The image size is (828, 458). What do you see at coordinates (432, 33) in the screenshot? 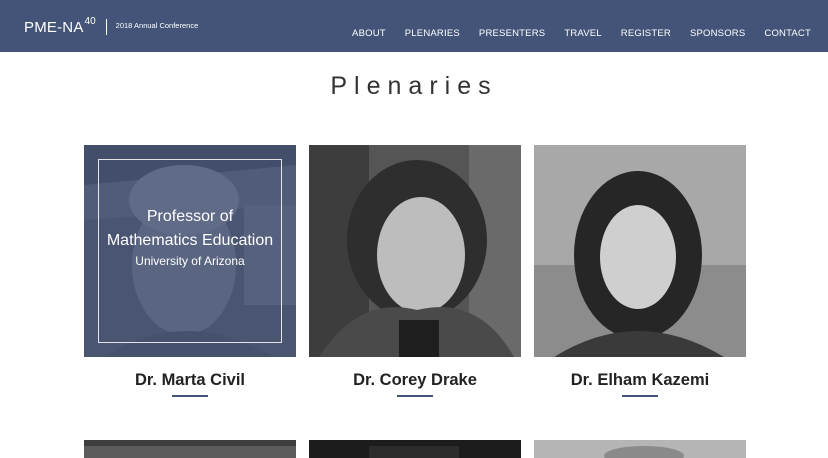
I see `nav-plenaries: PLENARIES` at bounding box center [432, 33].